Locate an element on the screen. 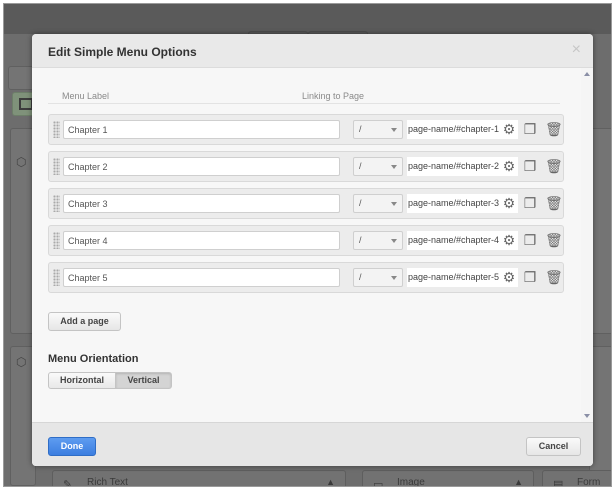 This screenshot has width=615, height=490. orientation-horizontal-button: Horizontal is located at coordinates (82, 380).